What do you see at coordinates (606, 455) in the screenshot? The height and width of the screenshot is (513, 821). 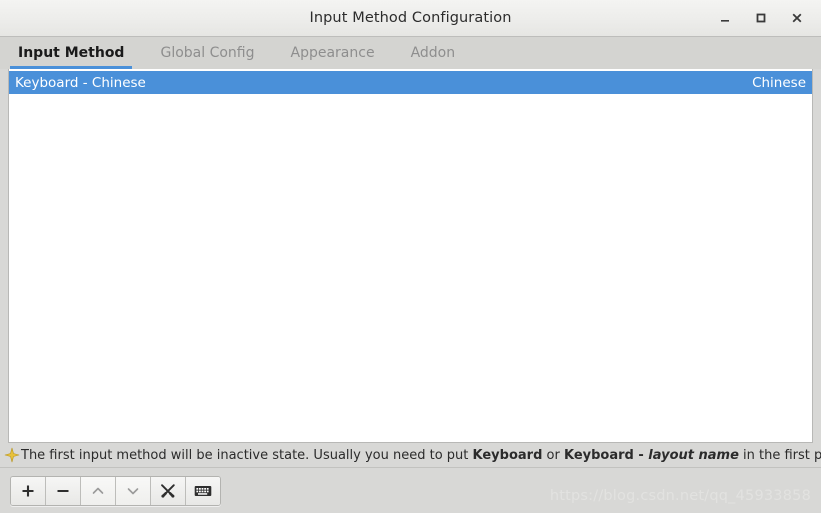 I see `hint-bold-keyboard-layout: Keyboard -` at bounding box center [606, 455].